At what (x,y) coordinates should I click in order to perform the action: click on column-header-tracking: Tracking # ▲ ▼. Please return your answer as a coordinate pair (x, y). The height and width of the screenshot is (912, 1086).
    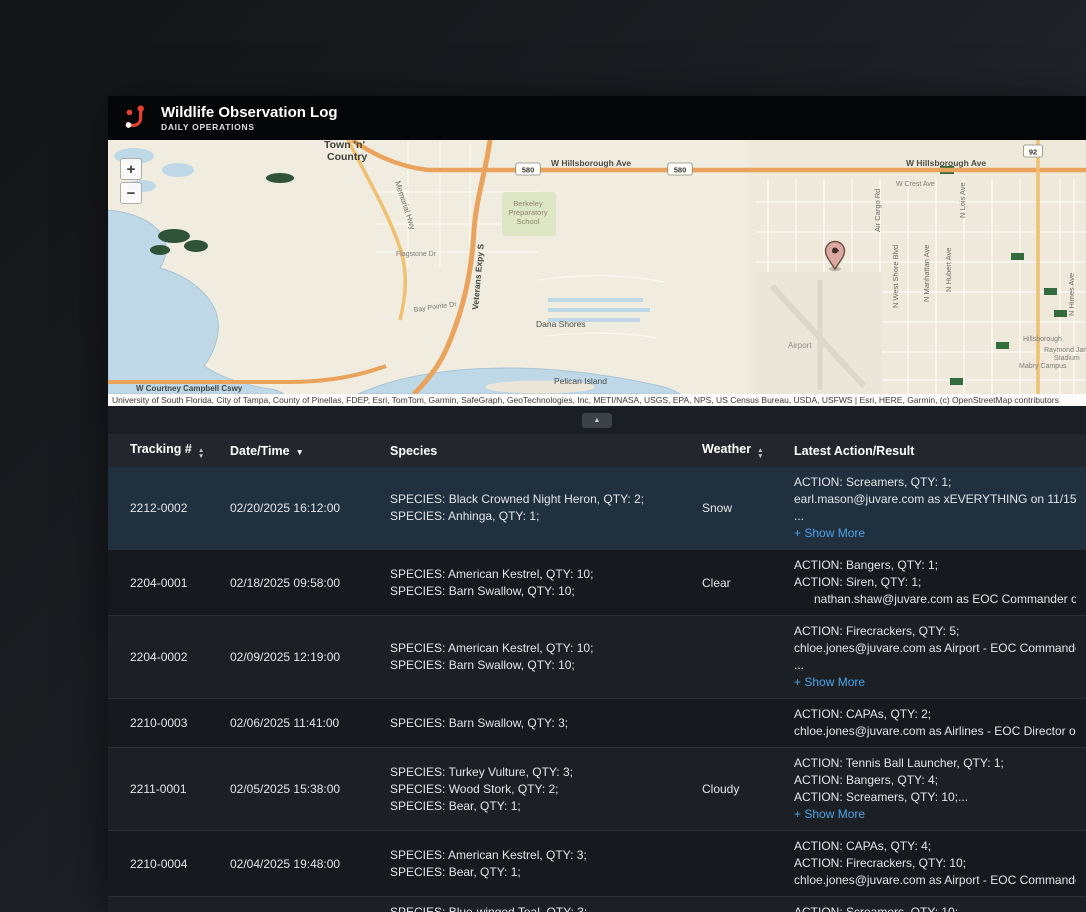
    Looking at the image, I should click on (164, 450).